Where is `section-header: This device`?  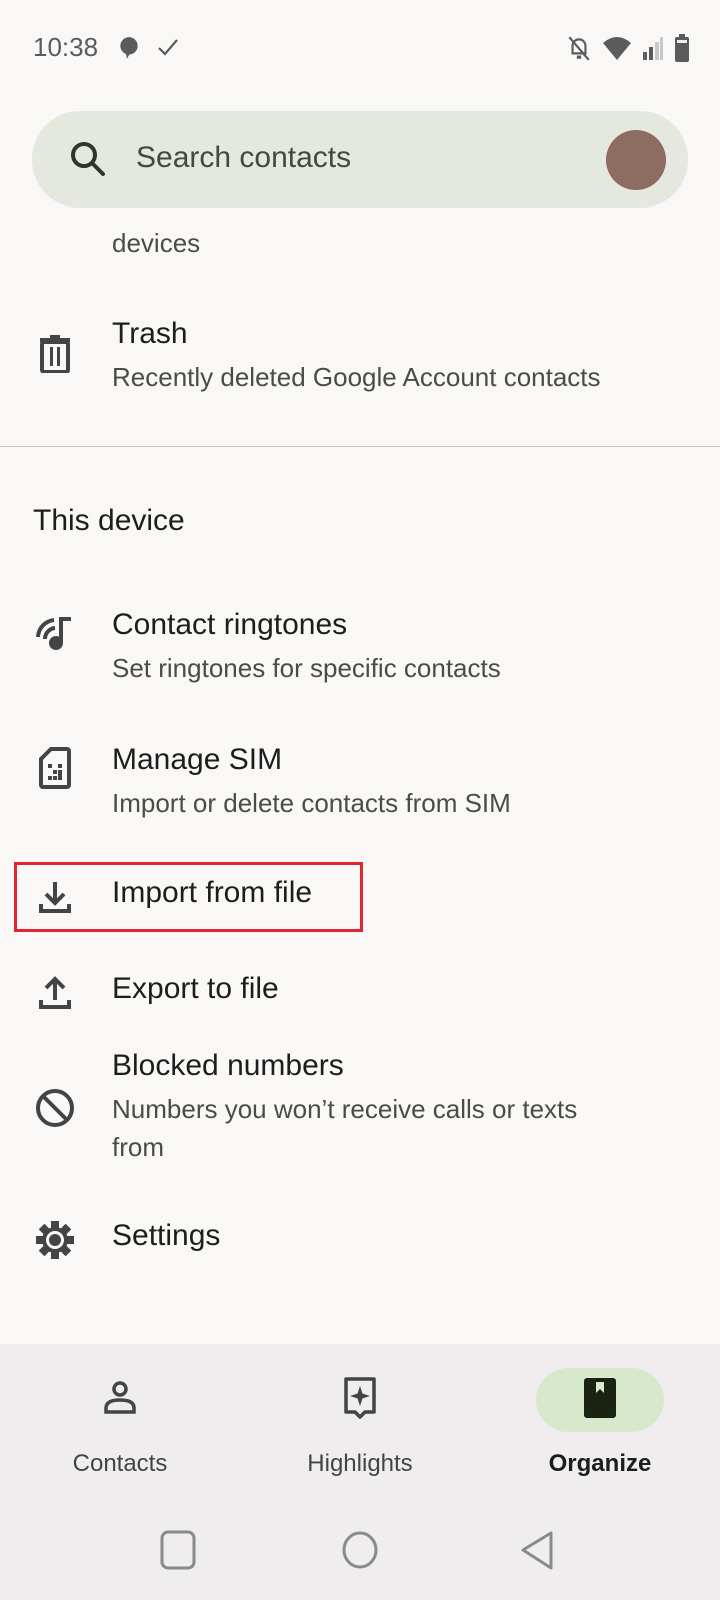 section-header: This device is located at coordinates (109, 520).